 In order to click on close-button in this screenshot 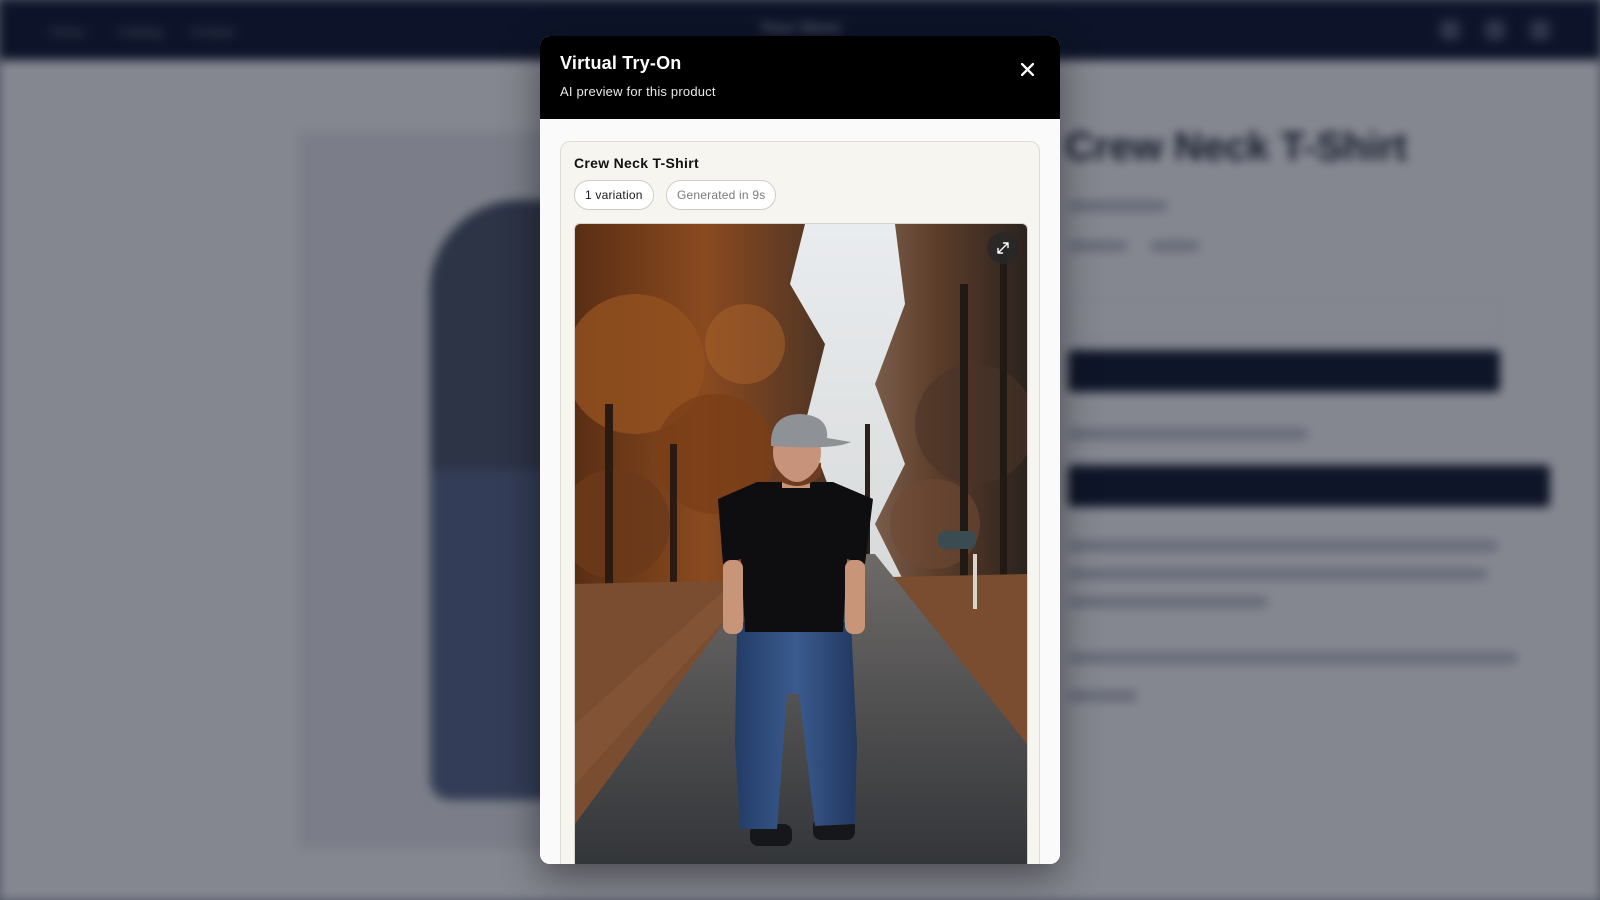, I will do `click(1027, 69)`.